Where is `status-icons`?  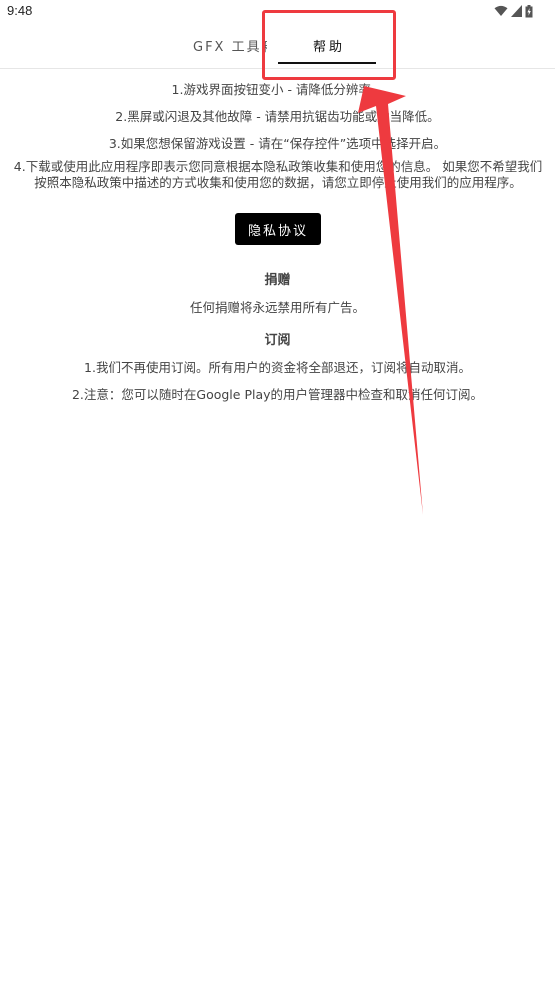
status-icons is located at coordinates (513, 11).